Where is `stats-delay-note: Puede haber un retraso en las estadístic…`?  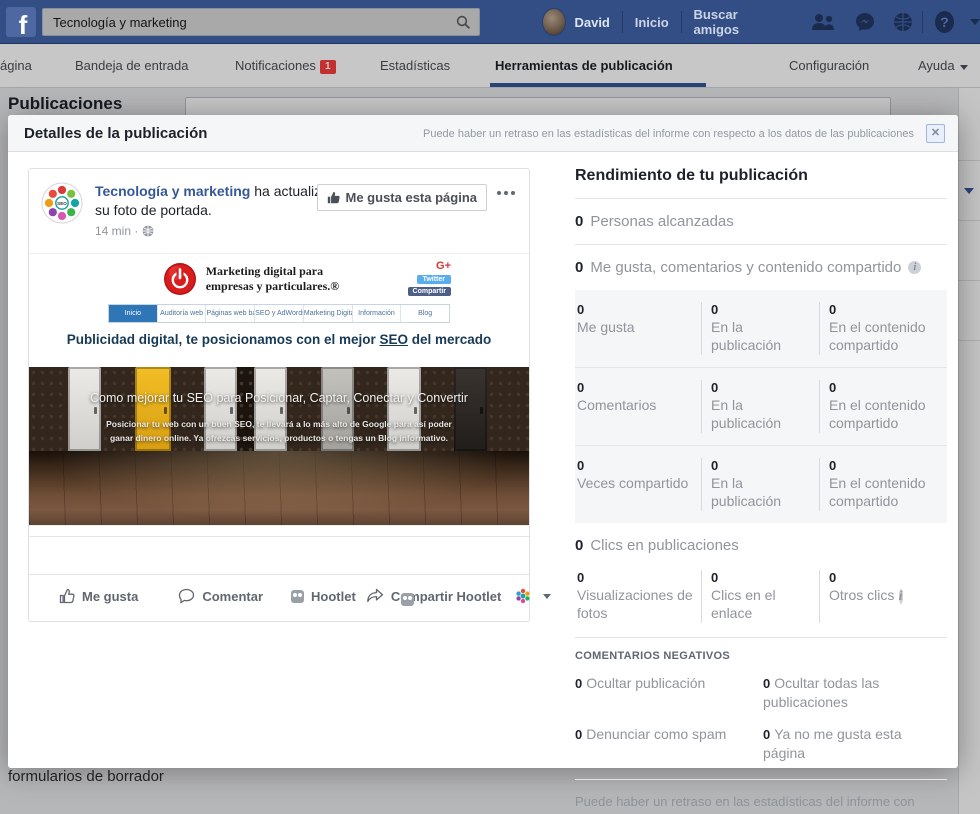 stats-delay-note: Puede haber un retraso en las estadístic… is located at coordinates (668, 134).